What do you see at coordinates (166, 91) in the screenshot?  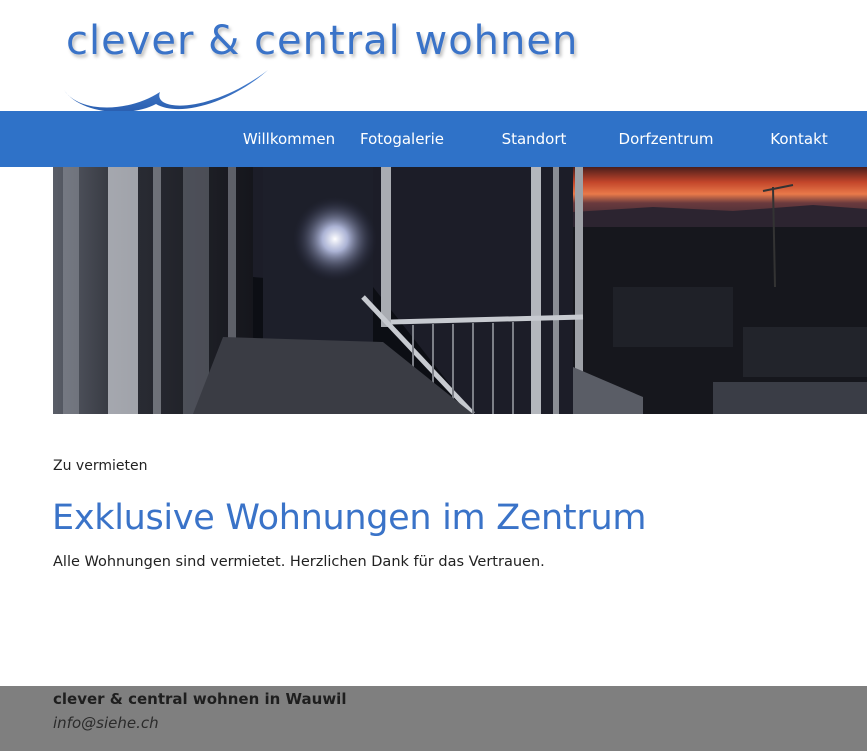 I see `logo-wave-icon` at bounding box center [166, 91].